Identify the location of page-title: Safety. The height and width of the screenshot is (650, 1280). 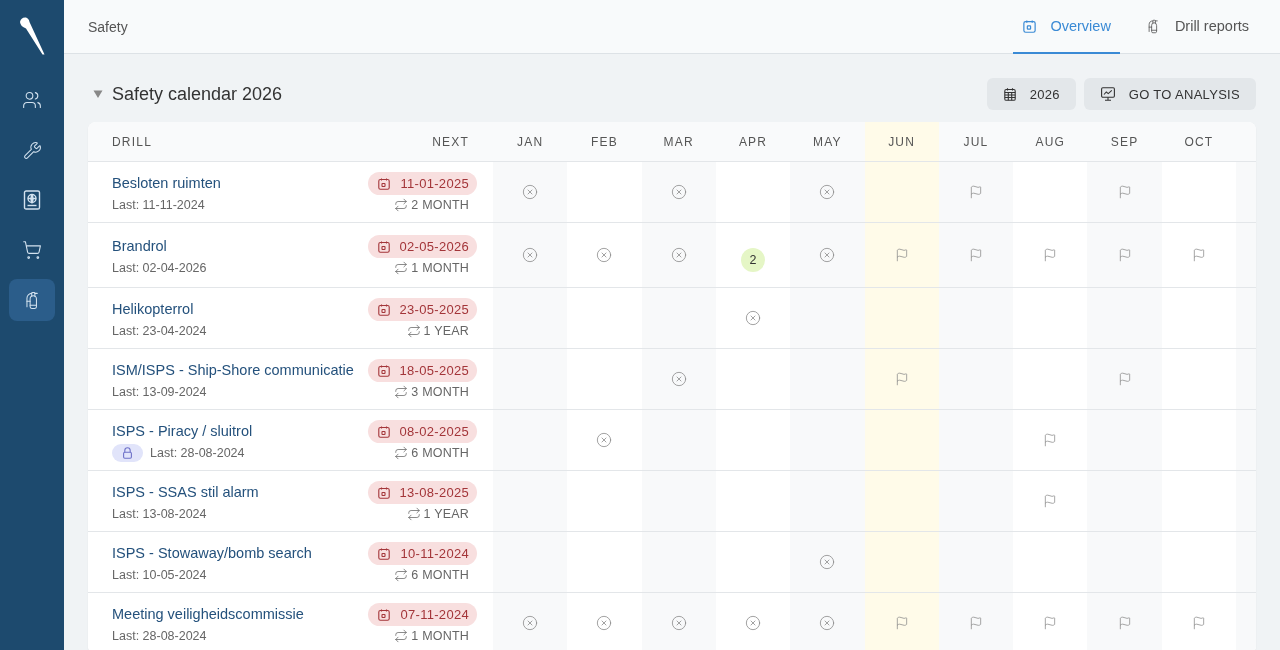
(108, 26).